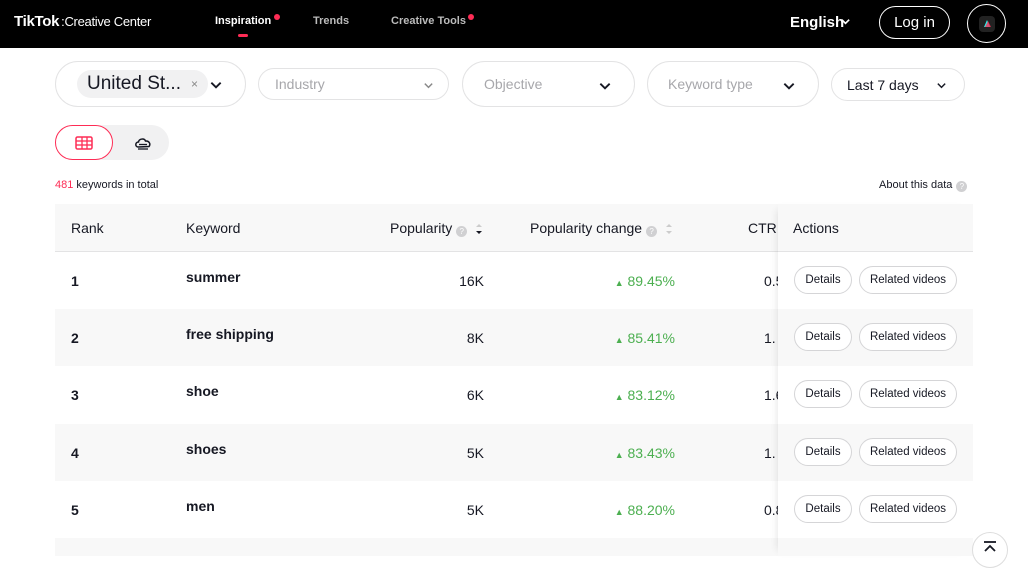 This screenshot has width=1028, height=568. I want to click on table-icon, so click(84, 142).